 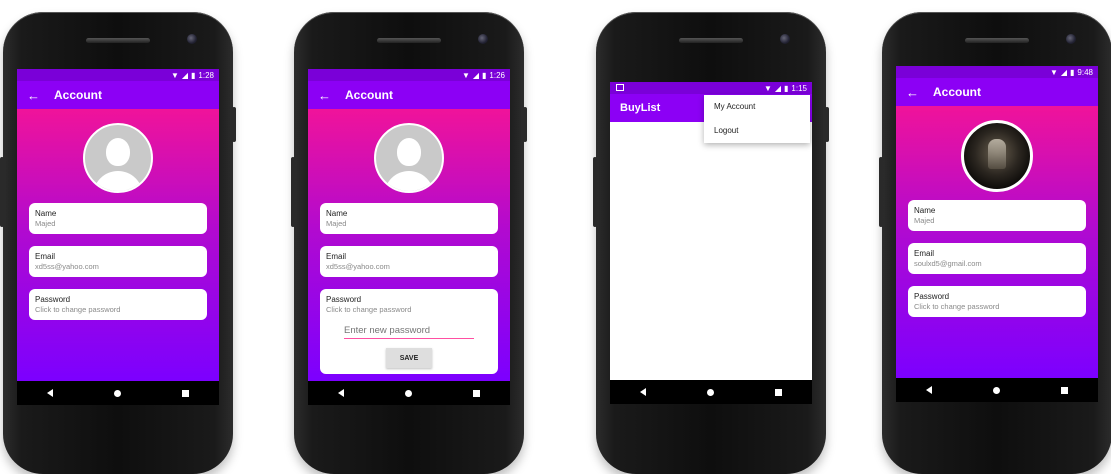 I want to click on status-time: 9:48, so click(x=1085, y=72).